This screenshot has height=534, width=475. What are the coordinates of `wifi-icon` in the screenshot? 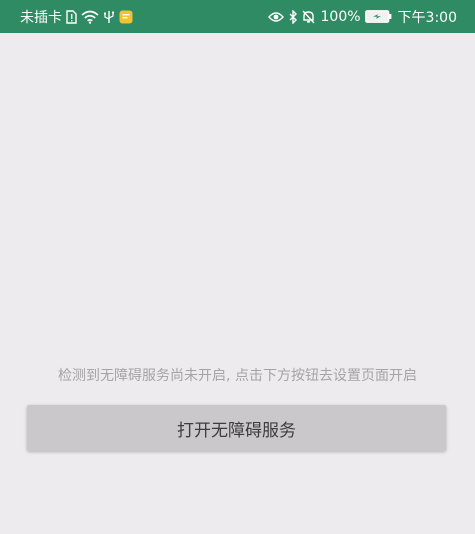 It's located at (90, 17).